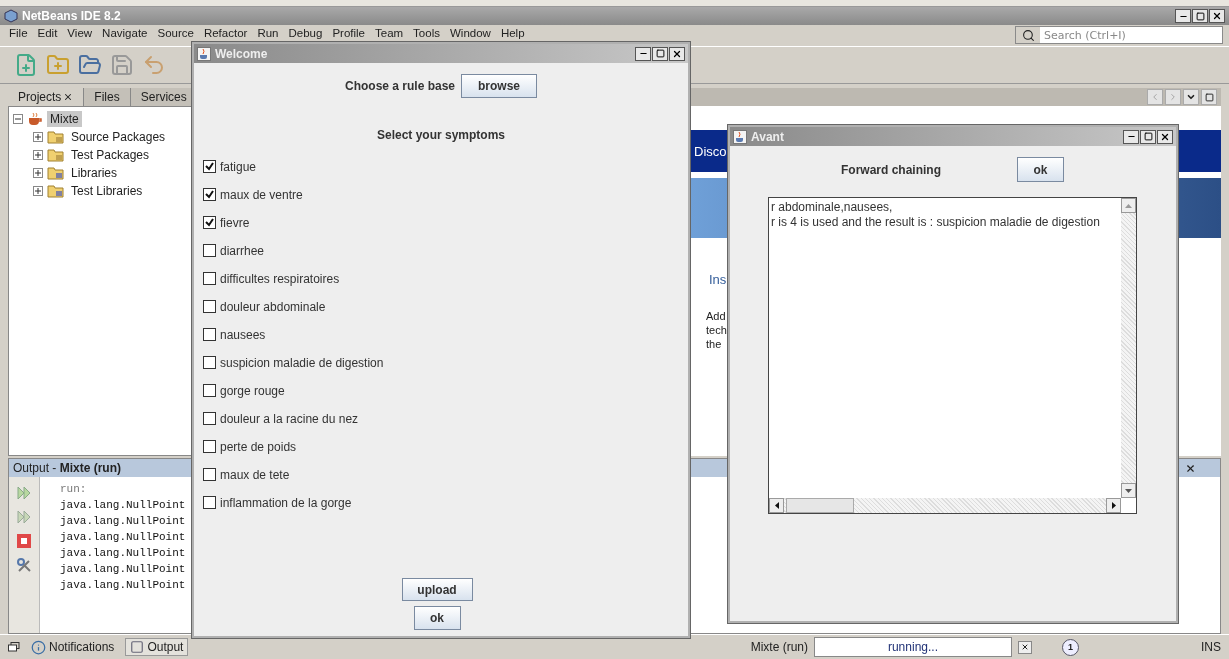 This screenshot has height=659, width=1229. I want to click on status-tab: Output, so click(157, 647).